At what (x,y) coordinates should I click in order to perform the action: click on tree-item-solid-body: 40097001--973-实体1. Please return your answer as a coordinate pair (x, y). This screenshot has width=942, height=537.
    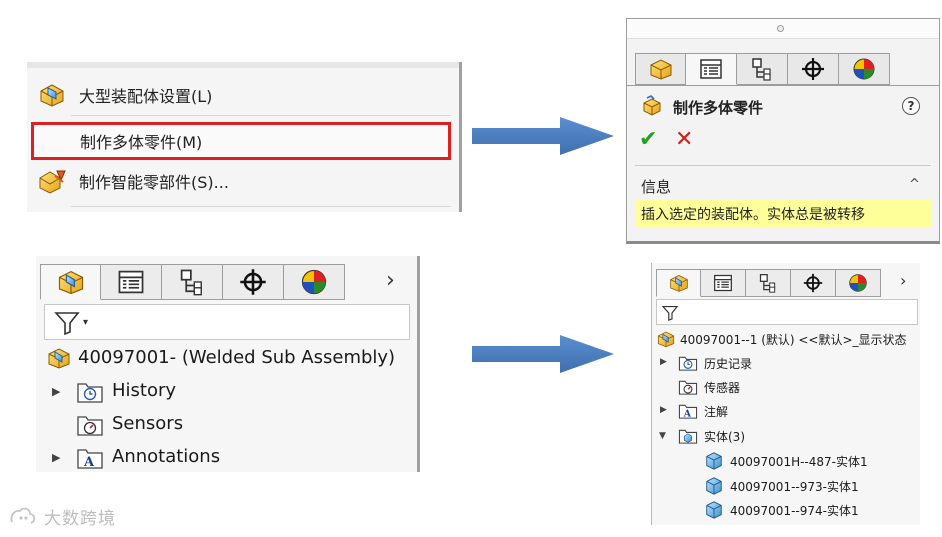
    Looking at the image, I should click on (783, 486).